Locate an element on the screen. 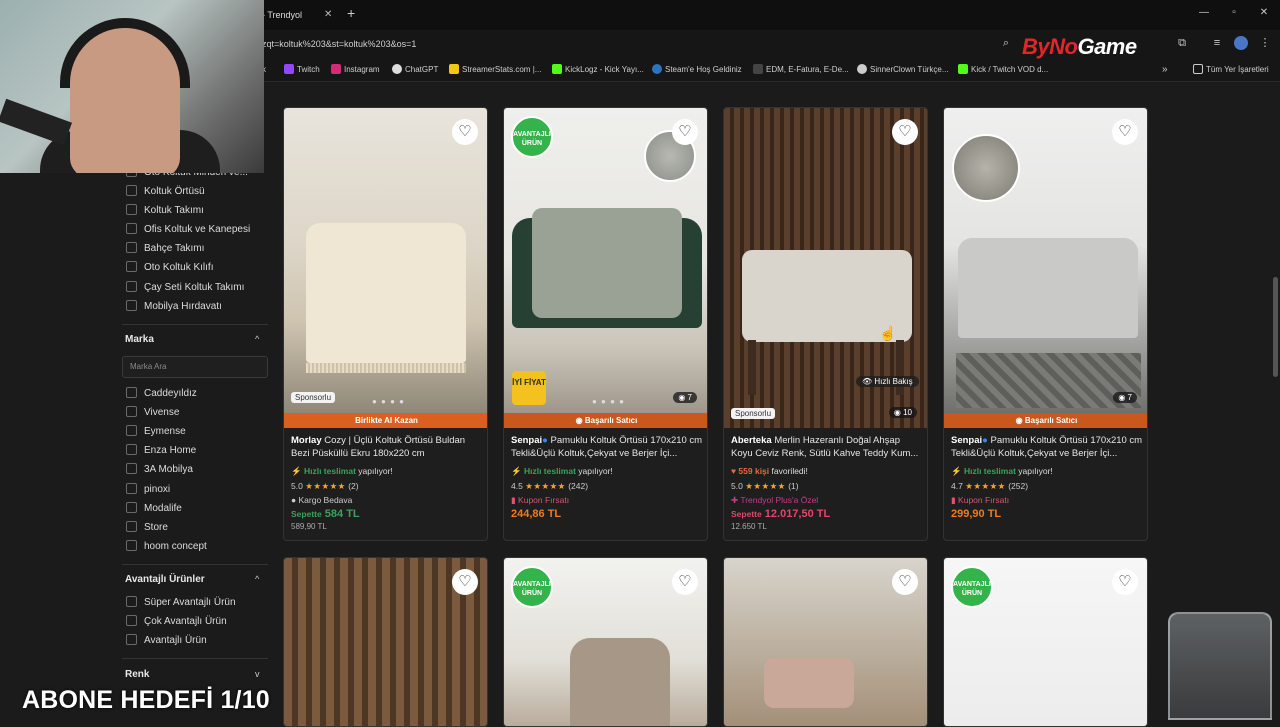  brand-filter-item: pinoxi is located at coordinates (148, 490).